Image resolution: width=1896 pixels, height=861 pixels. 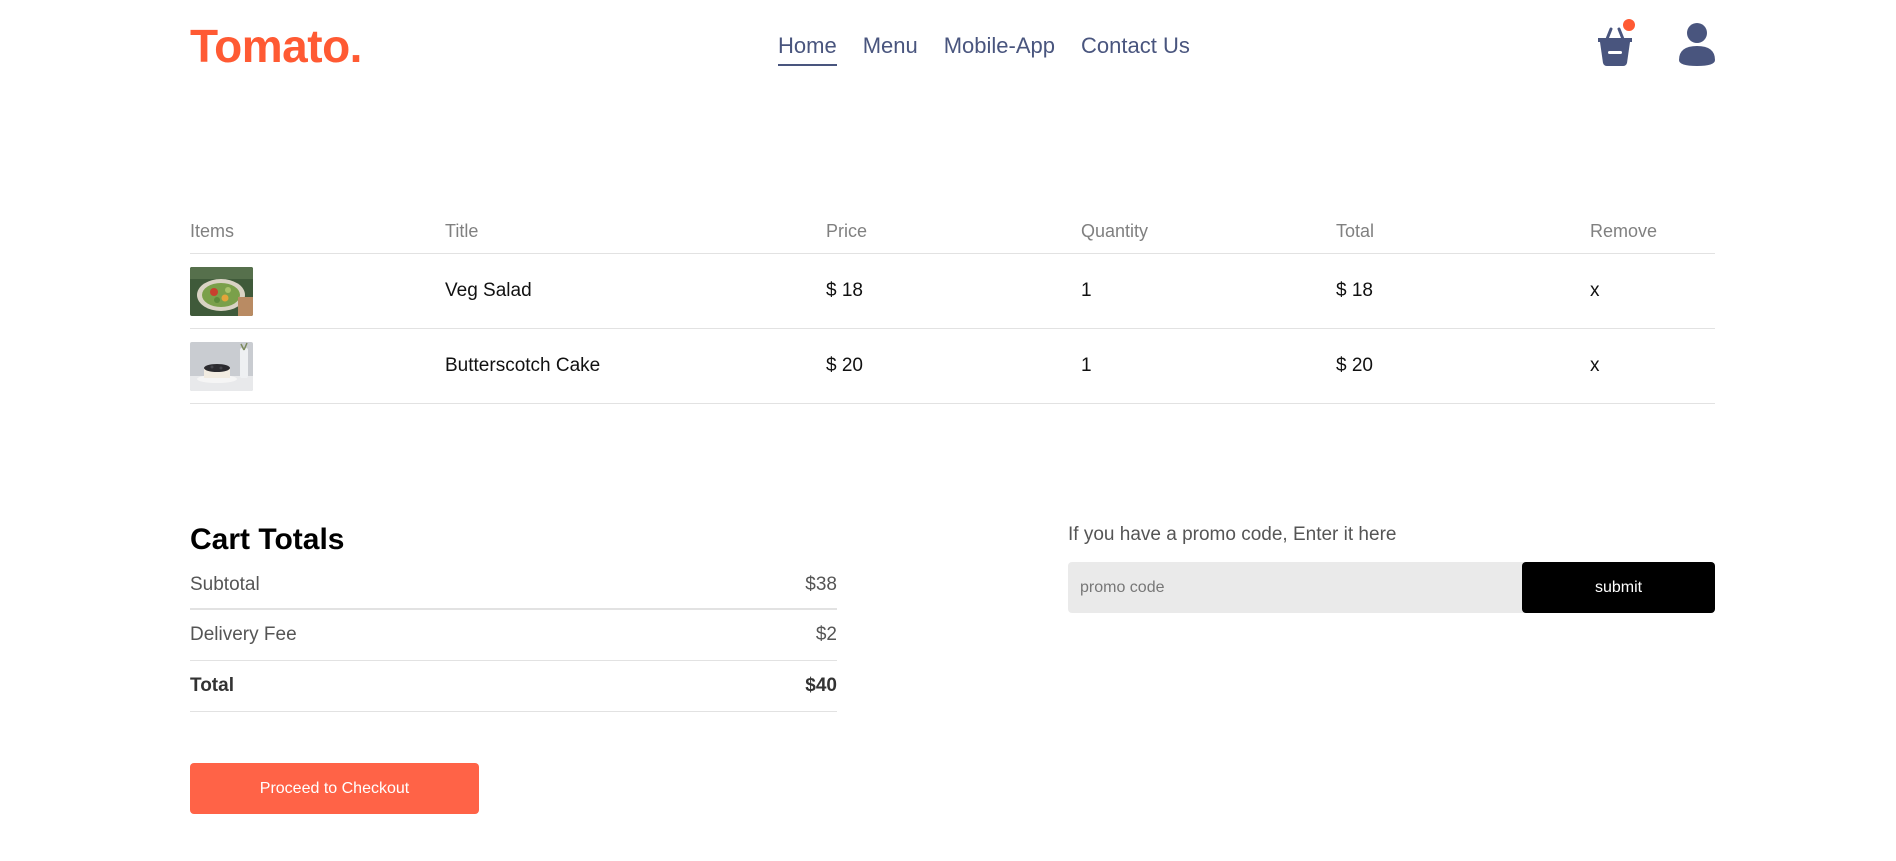 I want to click on profile-icon-graphic, so click(x=1697, y=44).